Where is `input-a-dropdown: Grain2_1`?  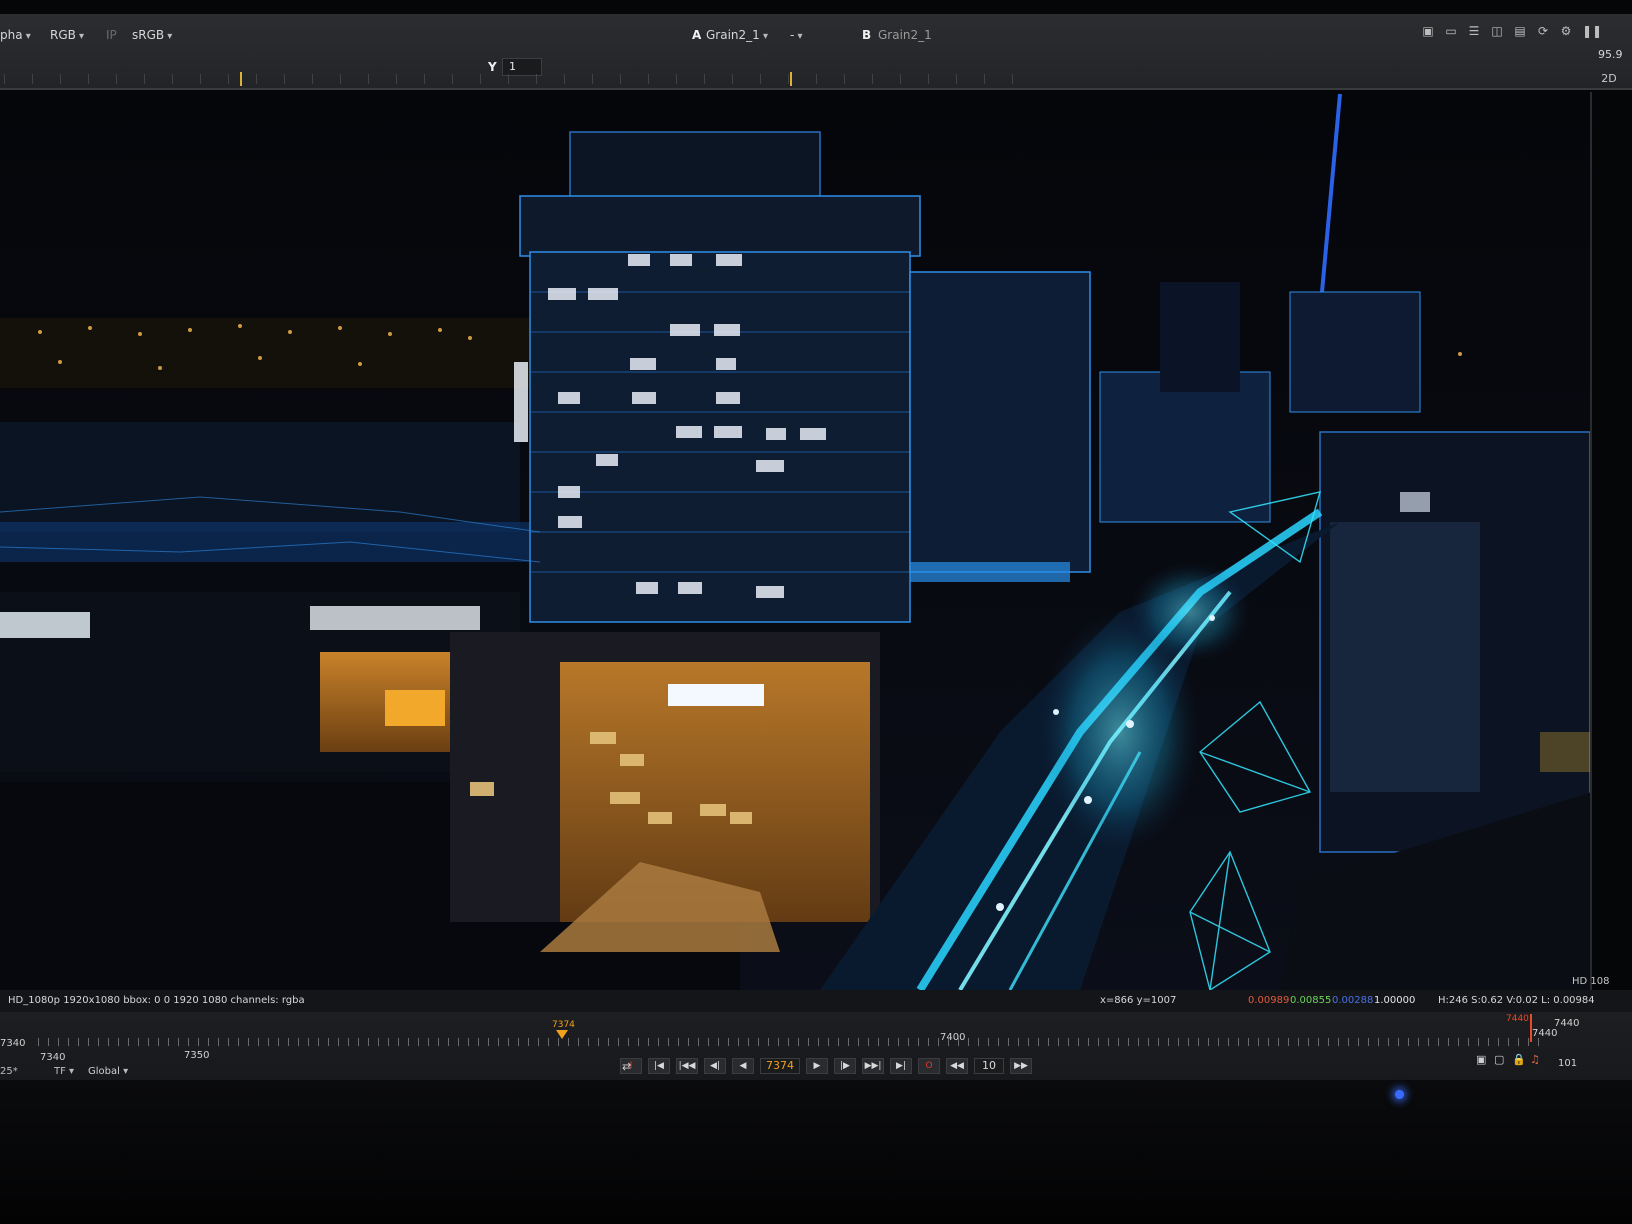
input-a-dropdown: Grain2_1 is located at coordinates (737, 35).